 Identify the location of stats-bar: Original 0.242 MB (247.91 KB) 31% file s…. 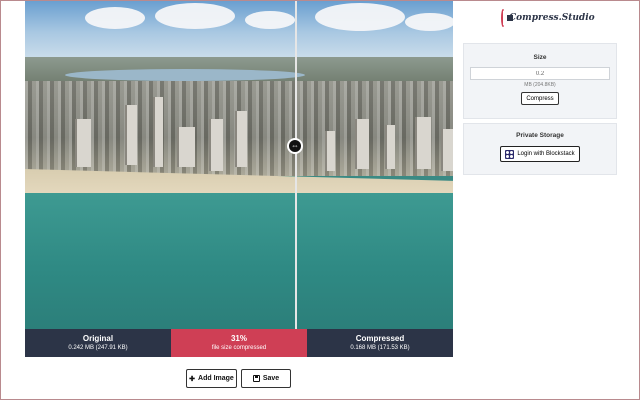
(239, 343).